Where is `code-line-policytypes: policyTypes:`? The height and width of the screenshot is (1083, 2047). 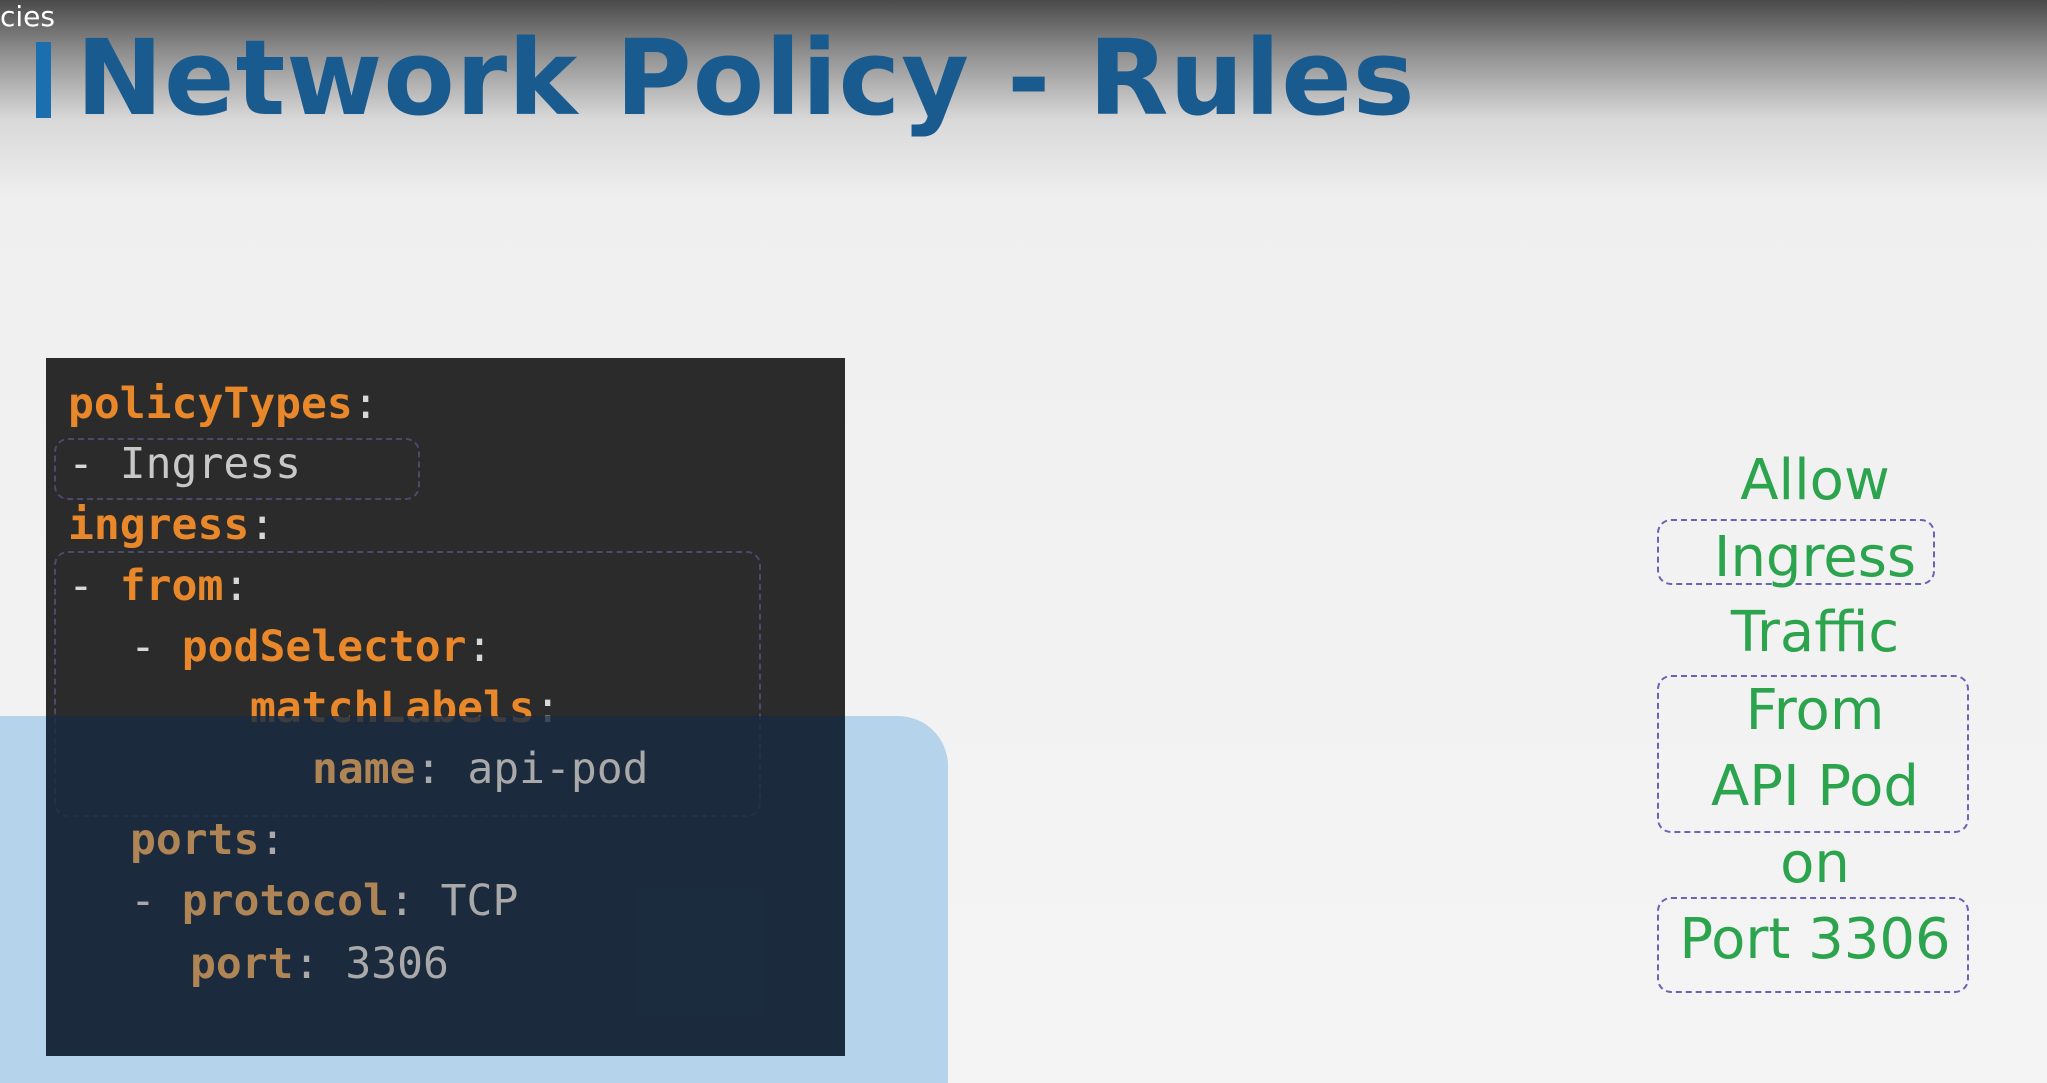
code-line-policytypes: policyTypes: is located at coordinates (223, 404).